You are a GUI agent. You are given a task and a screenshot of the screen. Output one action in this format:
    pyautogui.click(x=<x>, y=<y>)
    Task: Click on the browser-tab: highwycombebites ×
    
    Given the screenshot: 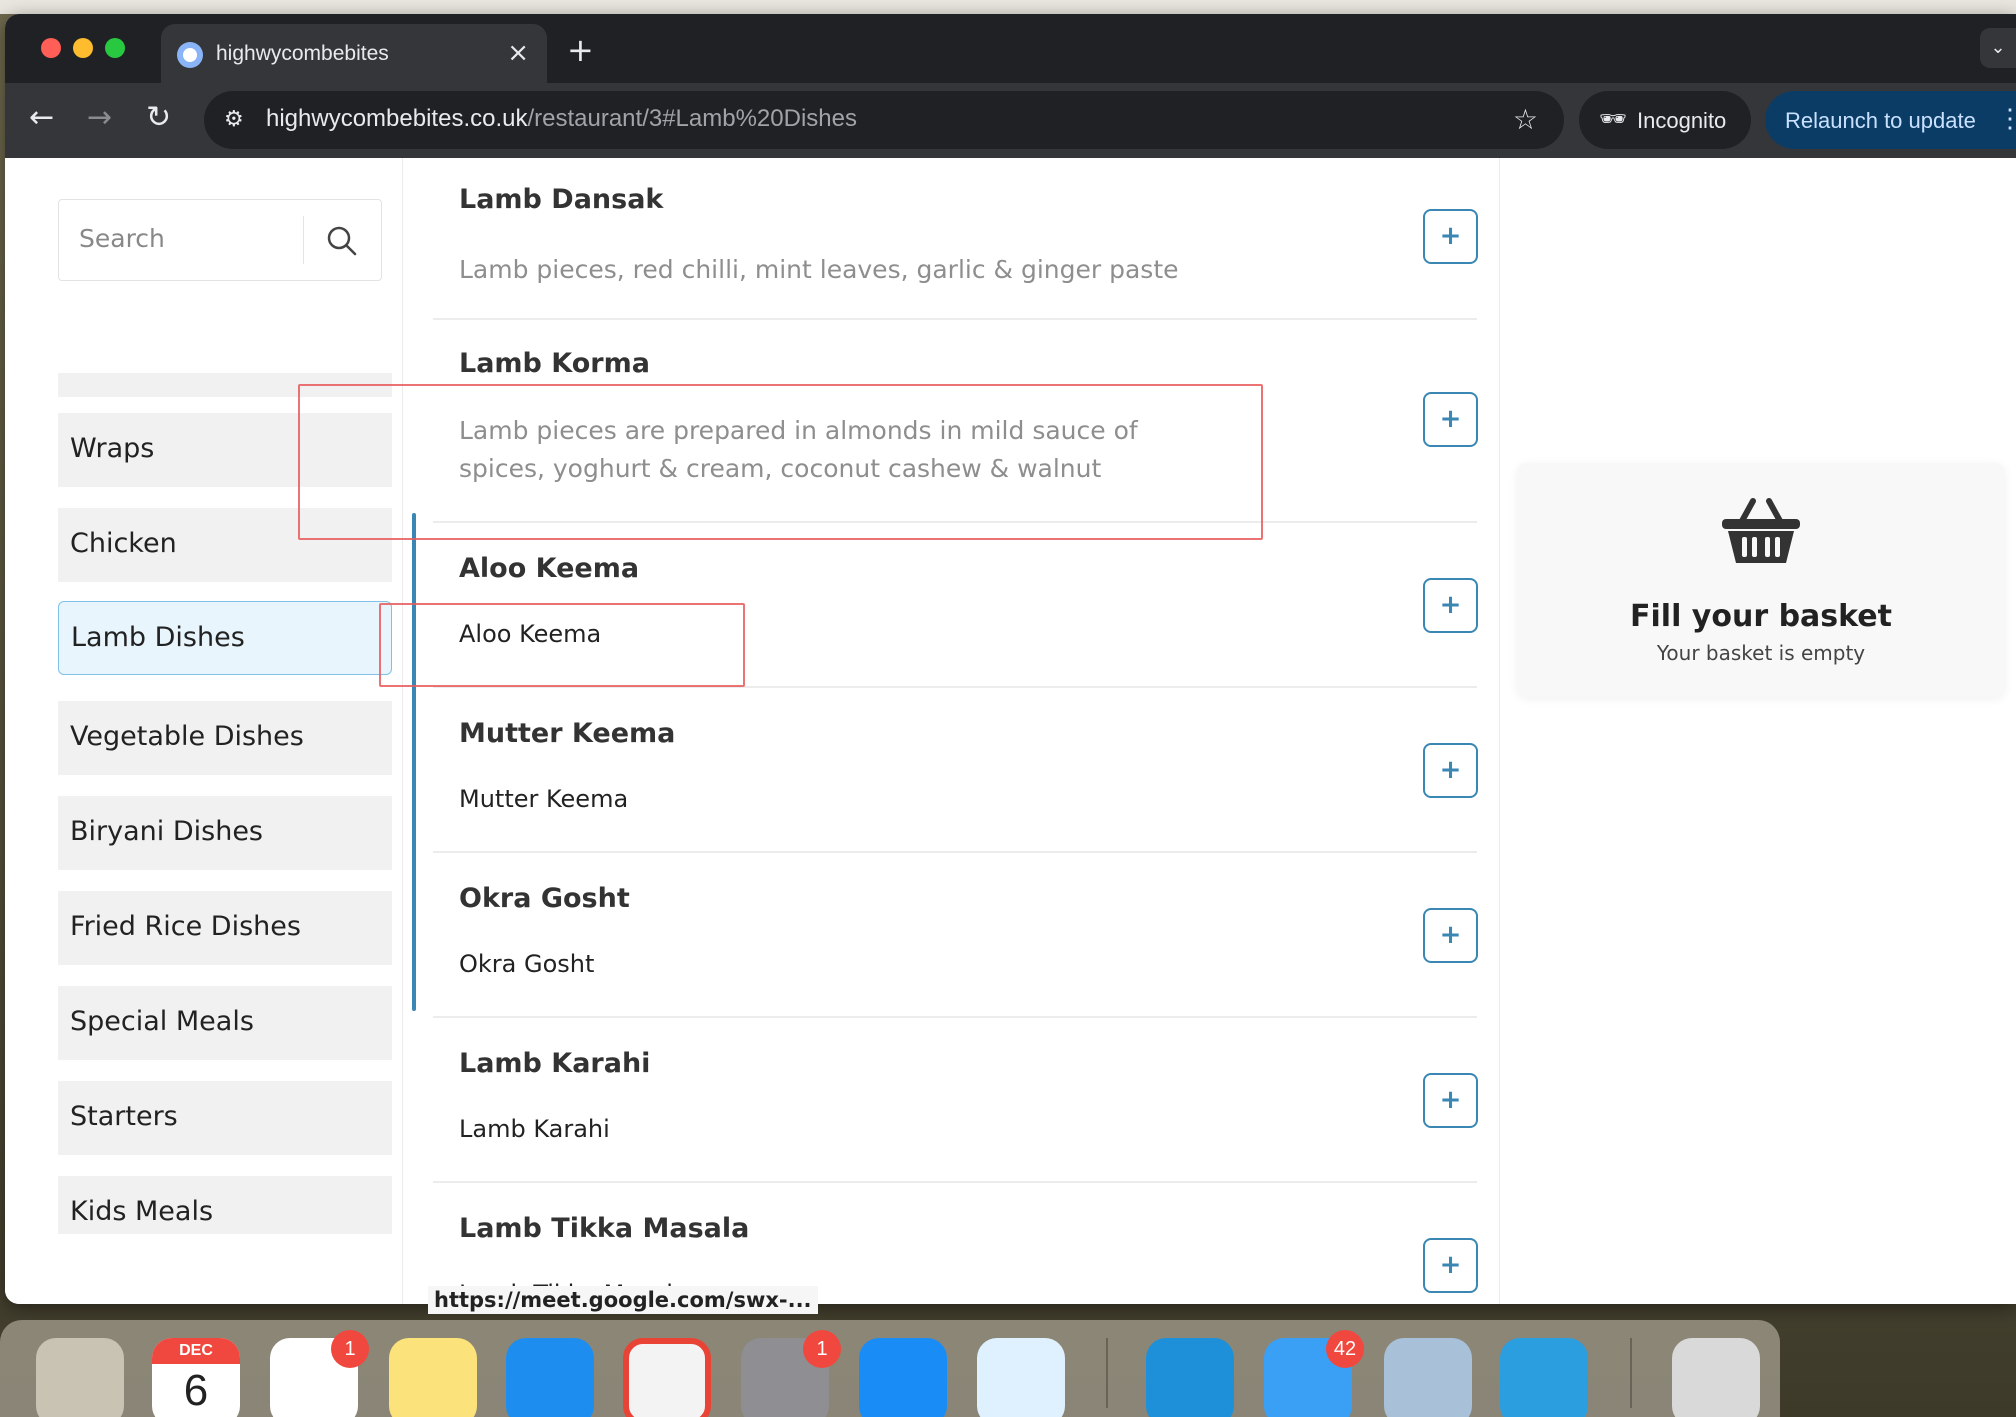 What is the action you would take?
    pyautogui.click(x=354, y=53)
    